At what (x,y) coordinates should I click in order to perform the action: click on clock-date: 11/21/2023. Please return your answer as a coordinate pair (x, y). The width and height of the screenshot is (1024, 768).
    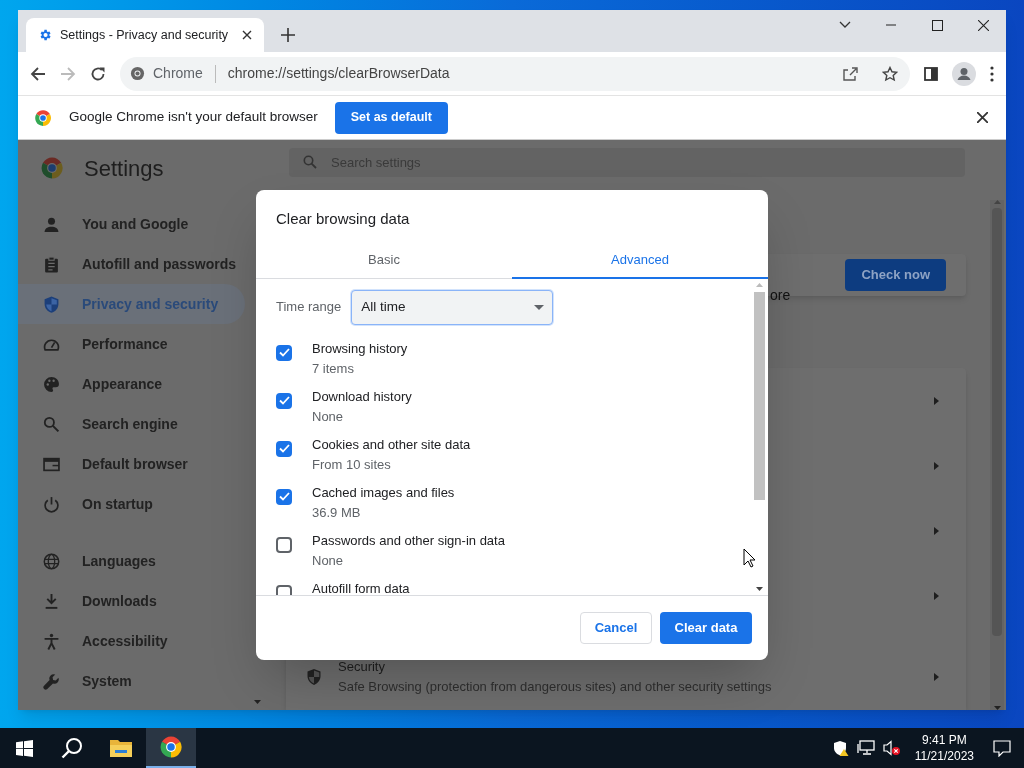
    Looking at the image, I should click on (944, 756).